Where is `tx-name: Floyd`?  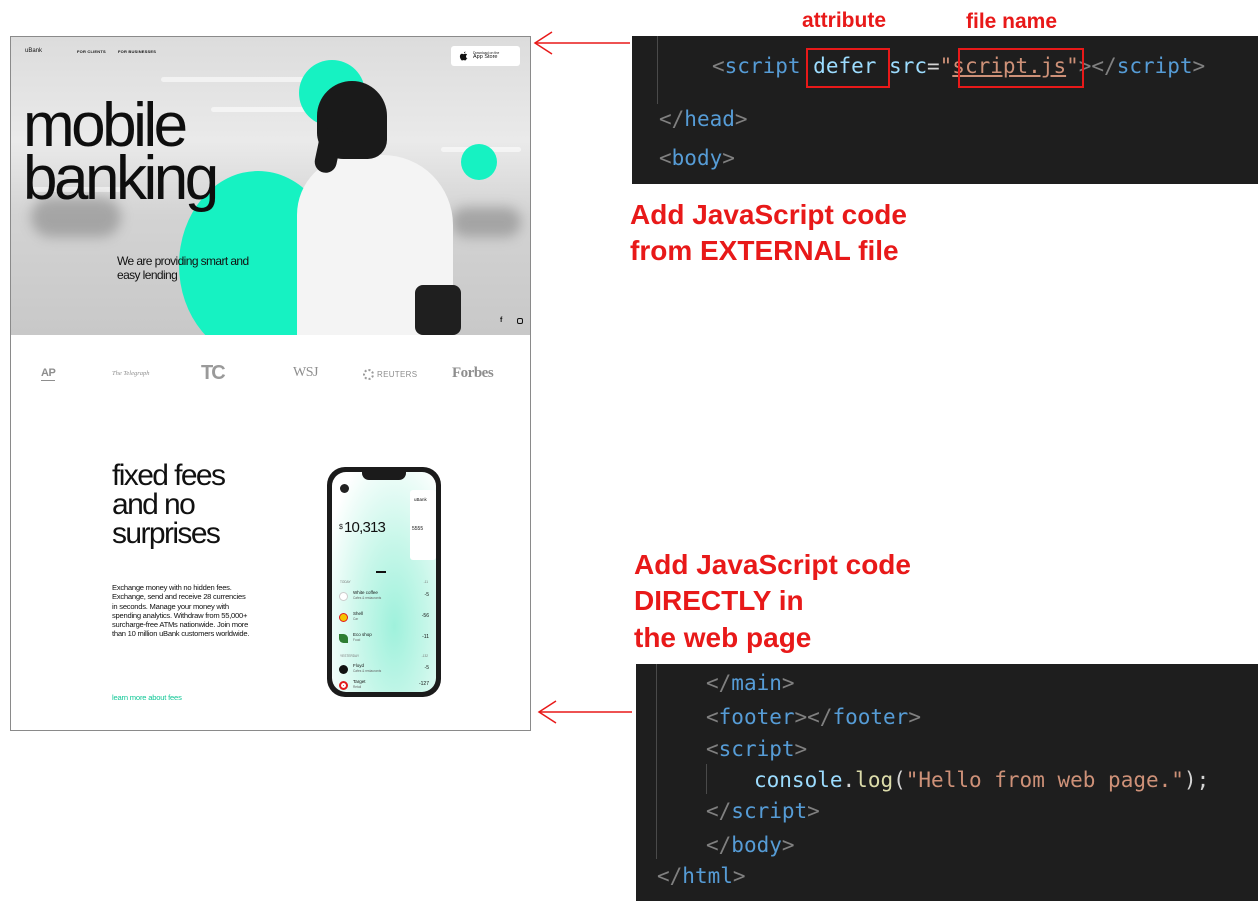 tx-name: Floyd is located at coordinates (359, 665).